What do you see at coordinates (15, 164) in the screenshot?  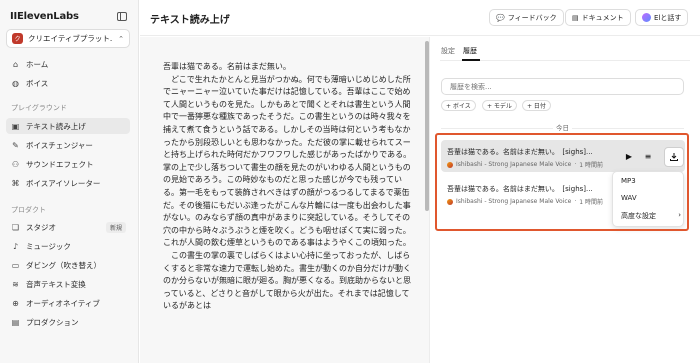 I see `sound-effects-icon: ⚇` at bounding box center [15, 164].